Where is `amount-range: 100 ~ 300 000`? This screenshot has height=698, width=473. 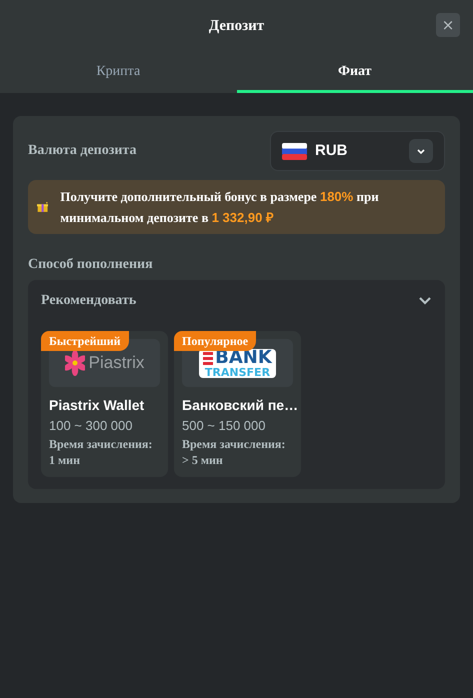
amount-range: 100 ~ 300 000 is located at coordinates (91, 426).